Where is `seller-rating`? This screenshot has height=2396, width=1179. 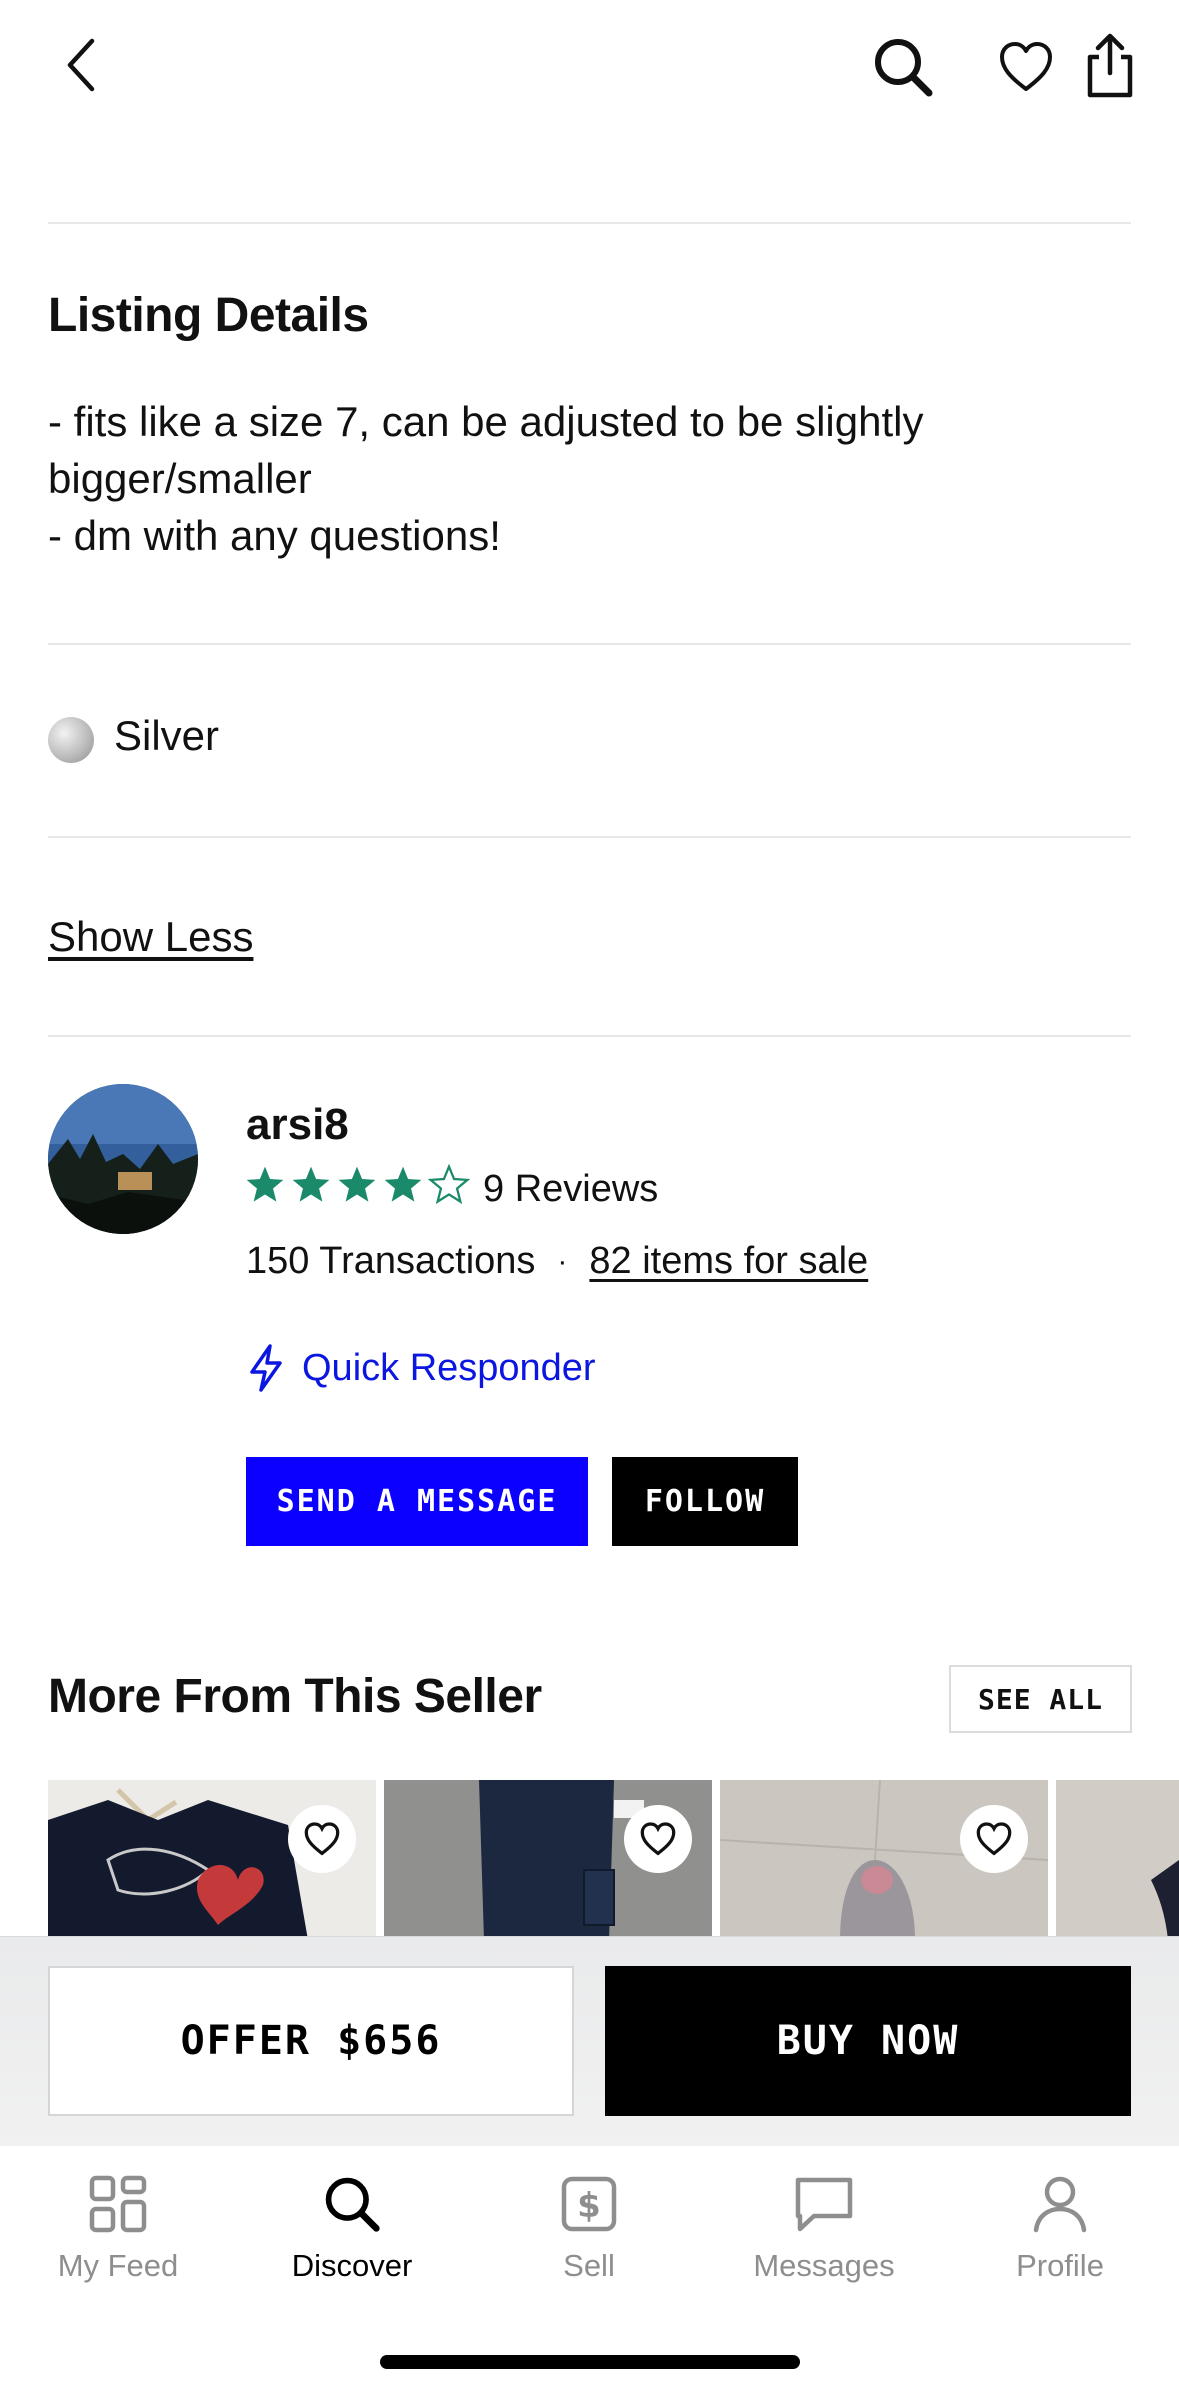
seller-rating is located at coordinates (357, 1185).